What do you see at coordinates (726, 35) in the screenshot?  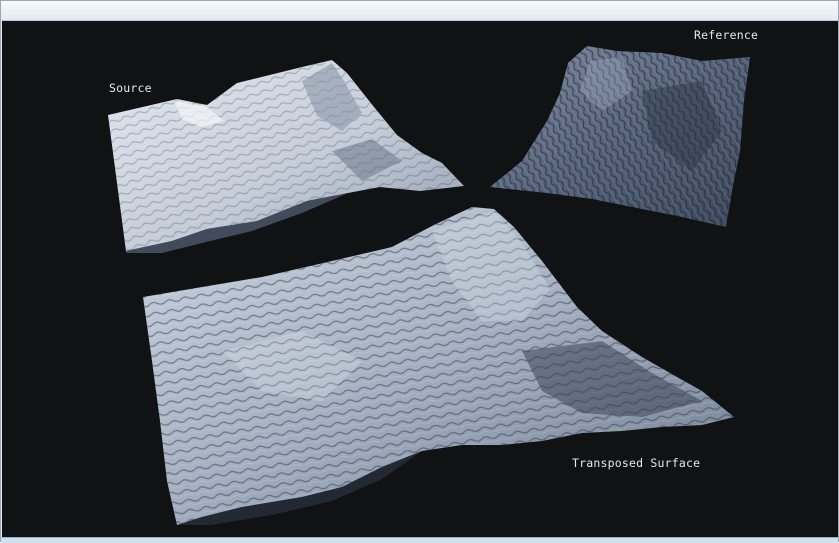 I see `reference-label: Reference` at bounding box center [726, 35].